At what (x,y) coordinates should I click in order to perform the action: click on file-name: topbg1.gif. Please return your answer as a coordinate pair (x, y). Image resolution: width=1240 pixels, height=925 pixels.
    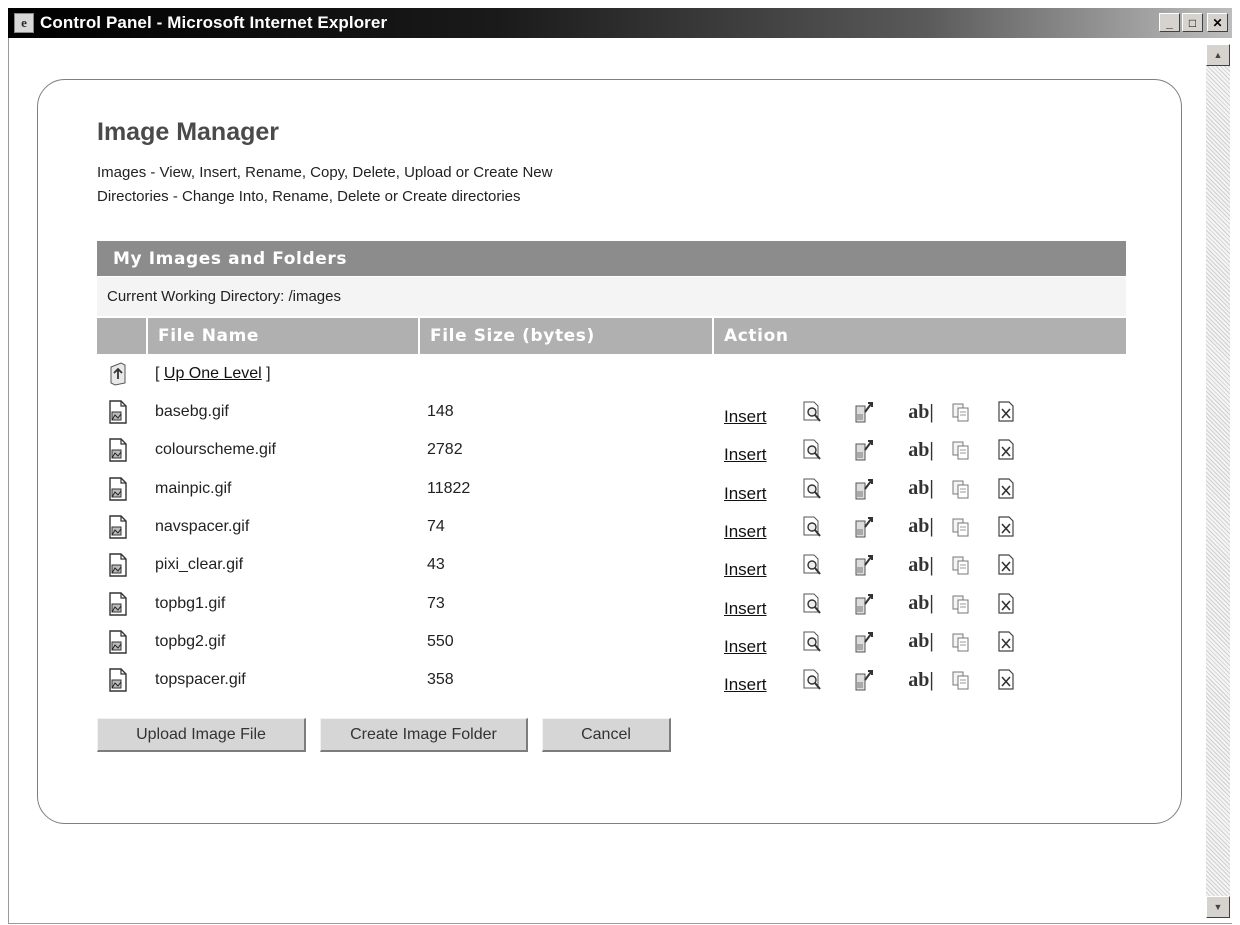
    Looking at the image, I should click on (190, 603).